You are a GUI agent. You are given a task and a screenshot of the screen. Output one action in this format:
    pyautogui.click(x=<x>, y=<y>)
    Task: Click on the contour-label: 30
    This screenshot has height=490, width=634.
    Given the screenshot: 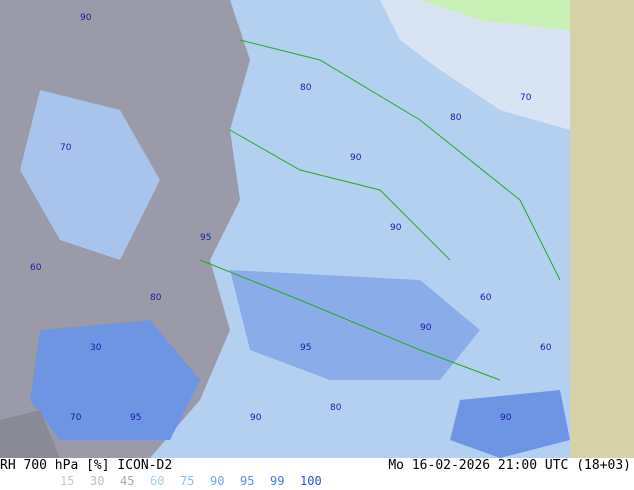 What is the action you would take?
    pyautogui.click(x=96, y=348)
    